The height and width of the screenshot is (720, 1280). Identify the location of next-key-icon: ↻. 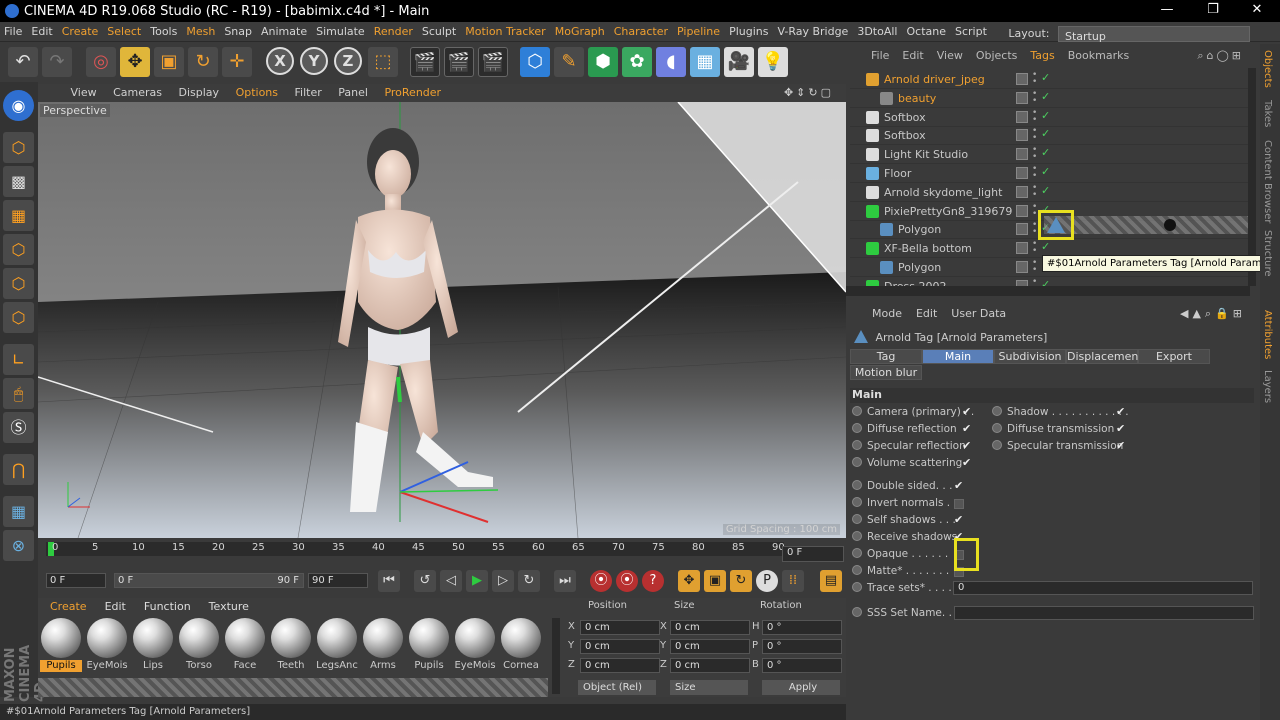
(529, 581).